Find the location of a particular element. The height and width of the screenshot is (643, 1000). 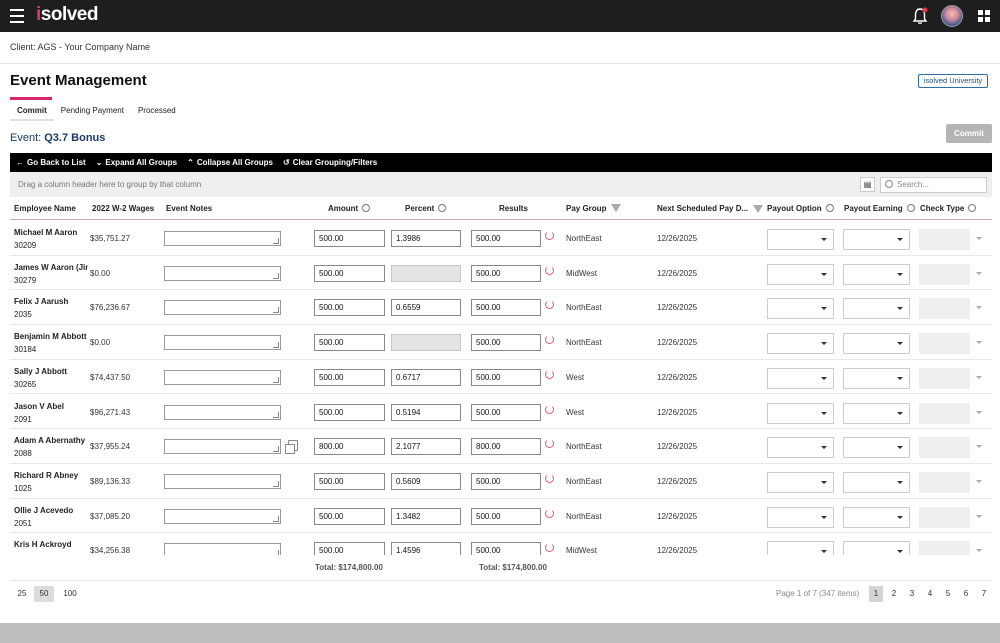

page-size-50: 50 is located at coordinates (44, 594).